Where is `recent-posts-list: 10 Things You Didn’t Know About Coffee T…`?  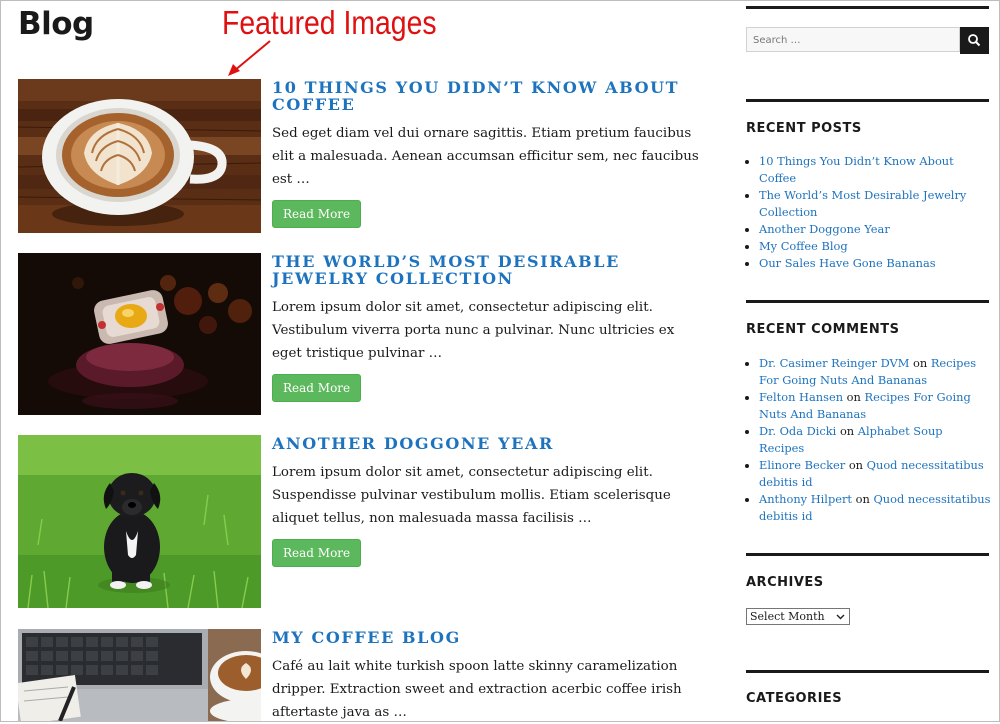
recent-posts-list: 10 Things You Didn’t Know About Coffee T… is located at coordinates (868, 212).